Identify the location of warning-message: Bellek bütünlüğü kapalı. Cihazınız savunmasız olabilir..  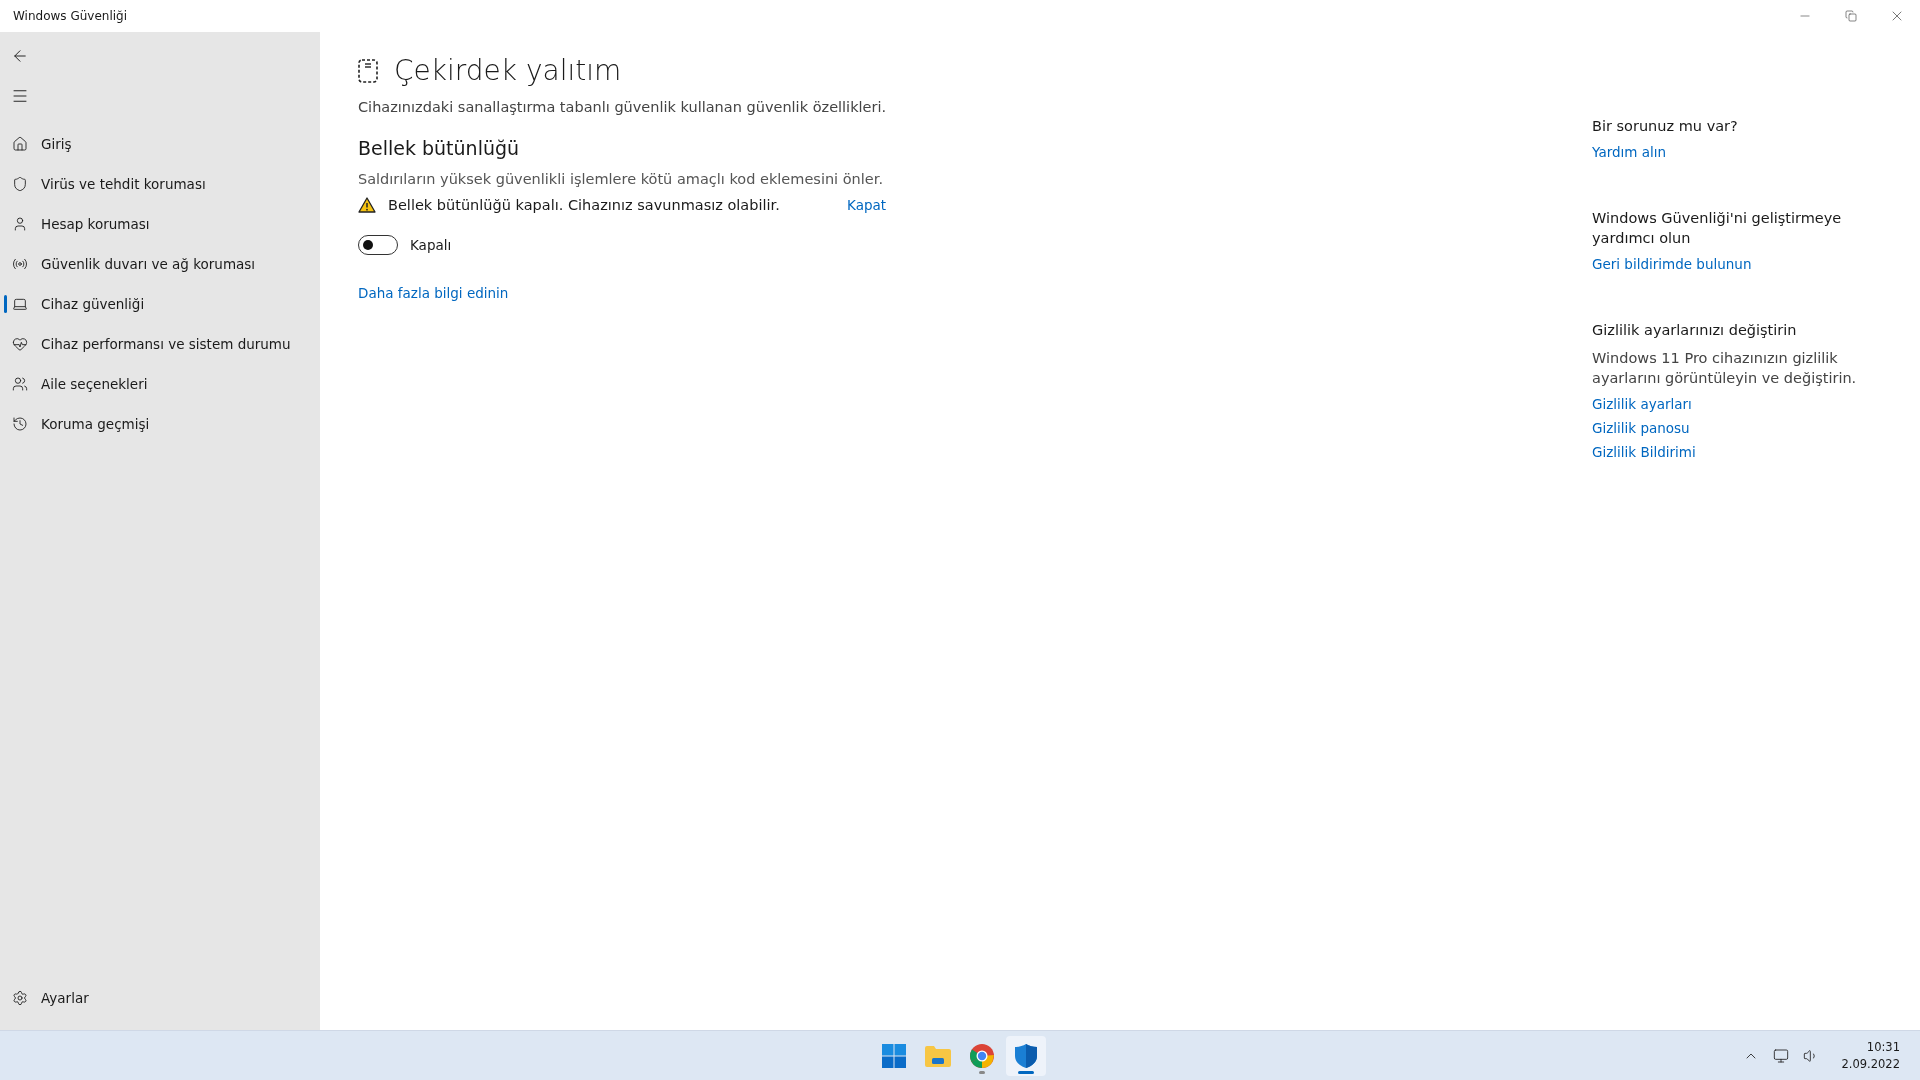
(584, 205).